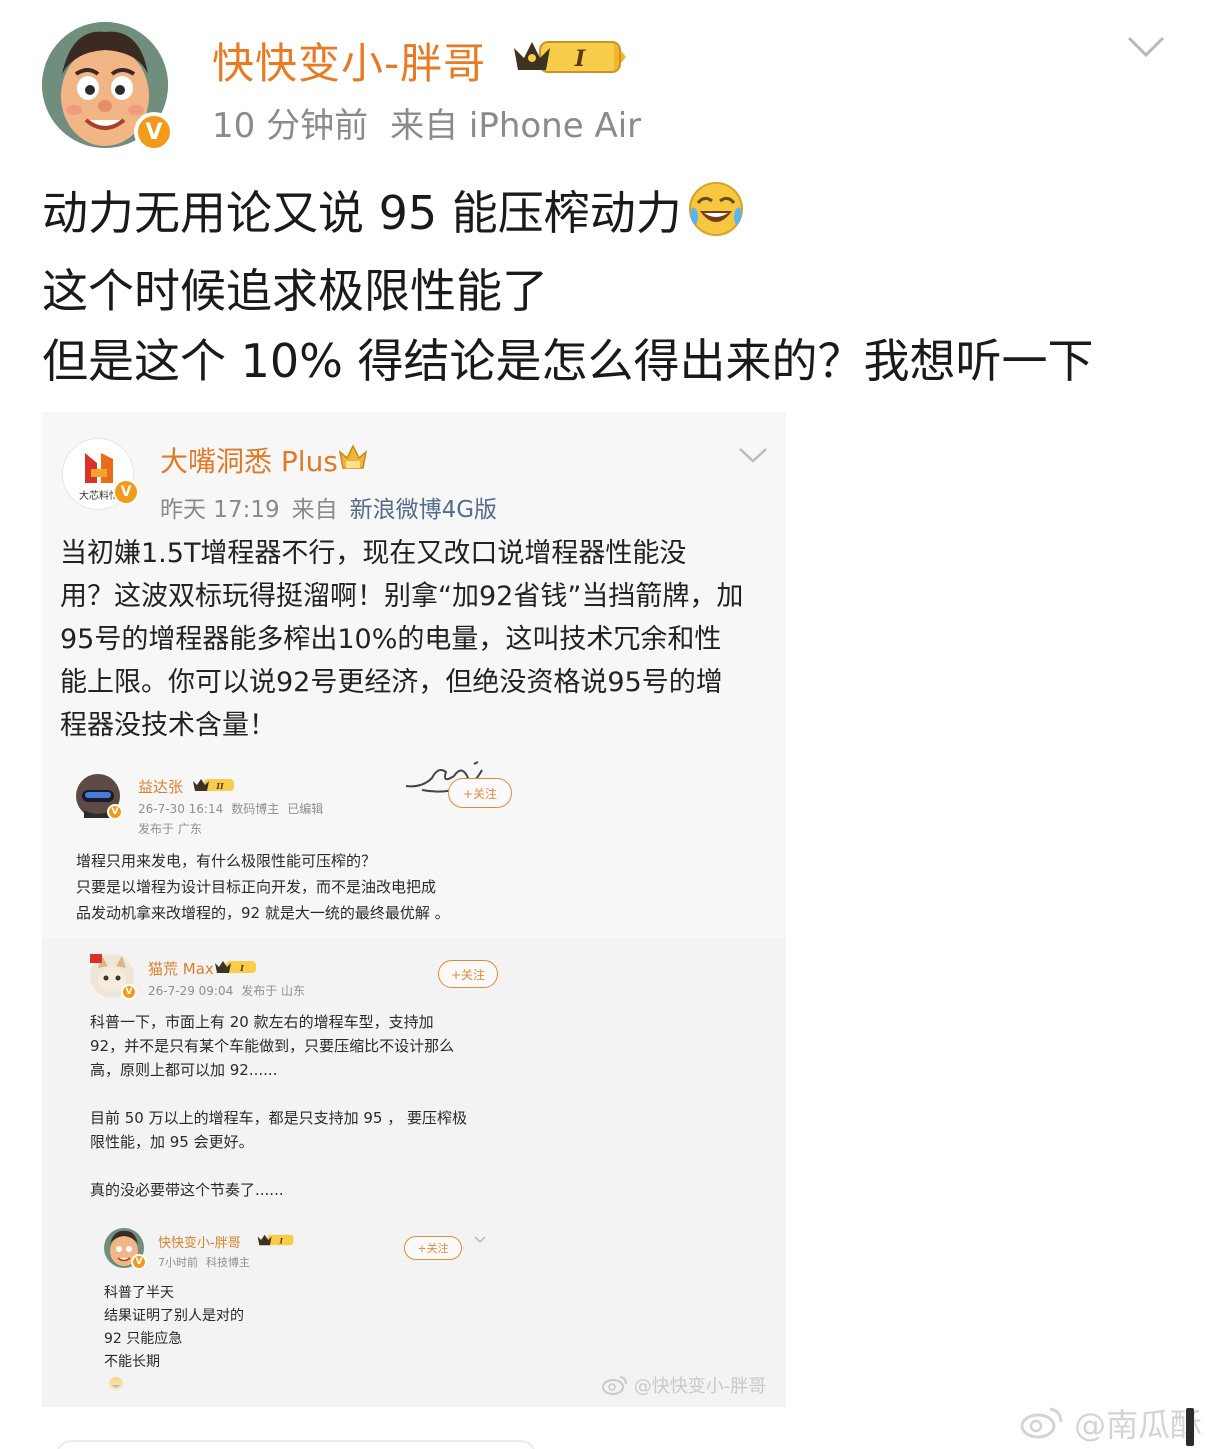 The width and height of the screenshot is (1206, 1449). Describe the element at coordinates (716, 218) in the screenshot. I see `laughing-crying-emoji-icon` at that location.